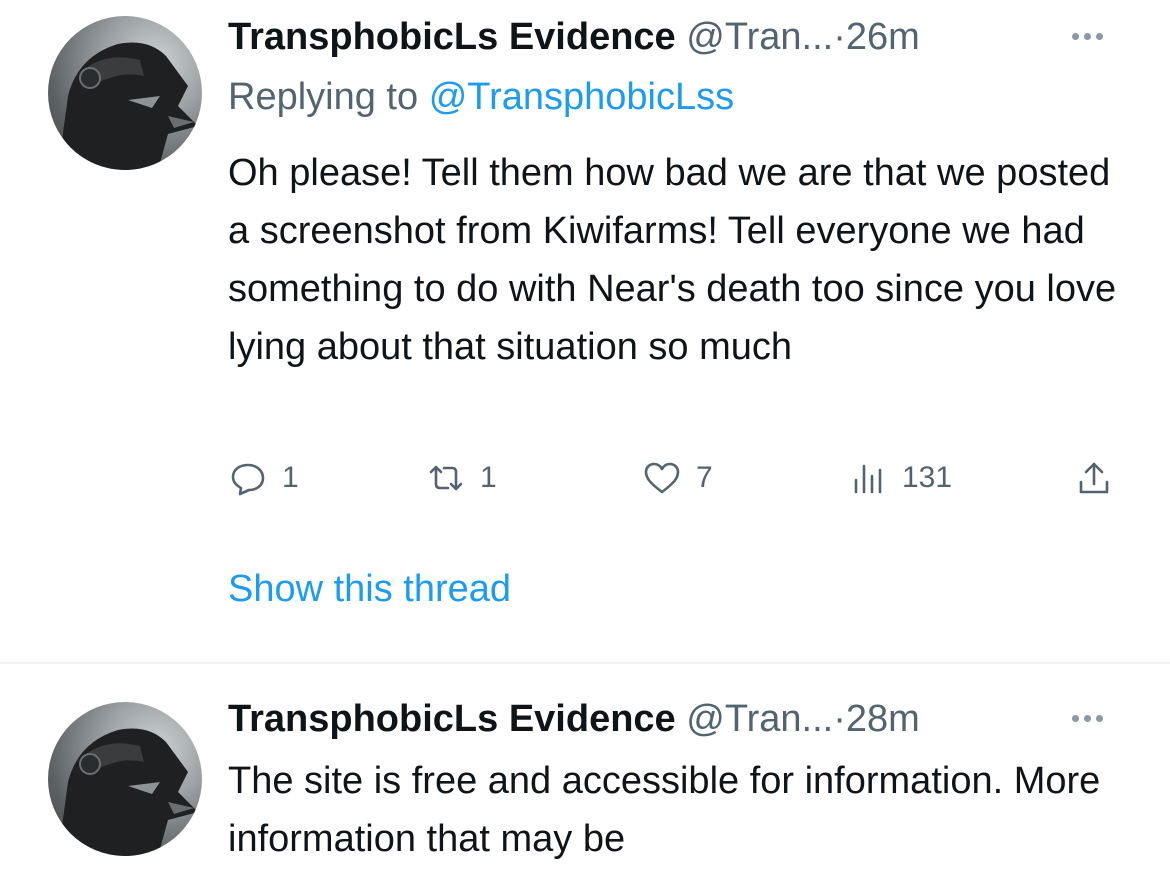  What do you see at coordinates (446, 478) in the screenshot?
I see `retweet-icon` at bounding box center [446, 478].